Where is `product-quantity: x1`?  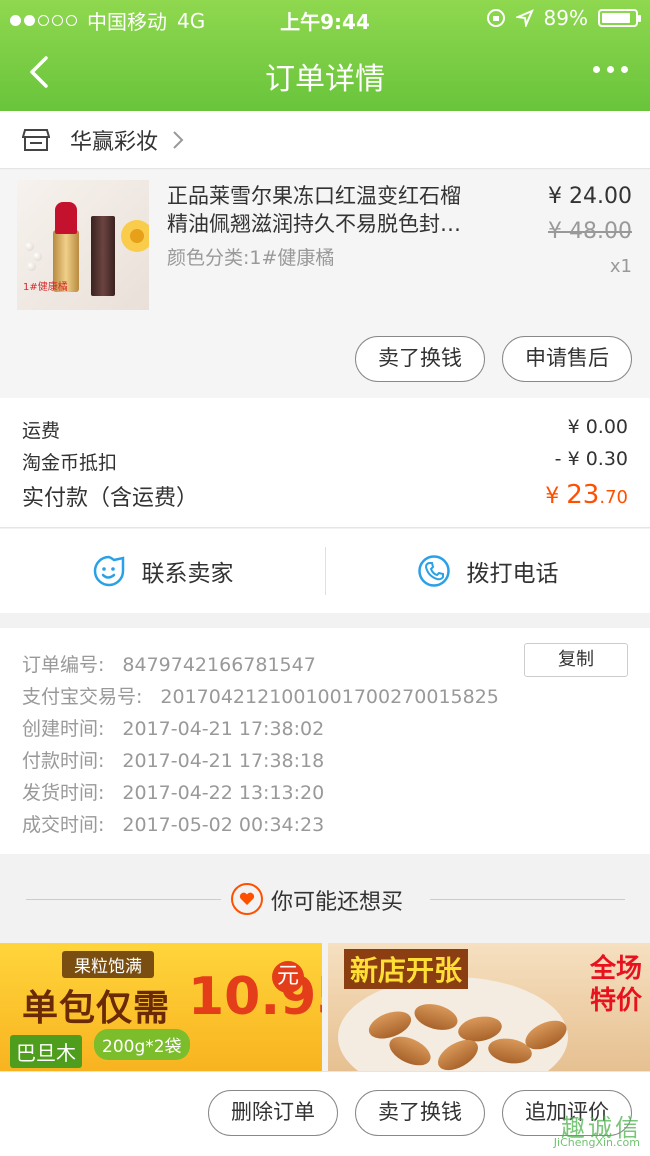 product-quantity: x1 is located at coordinates (620, 266).